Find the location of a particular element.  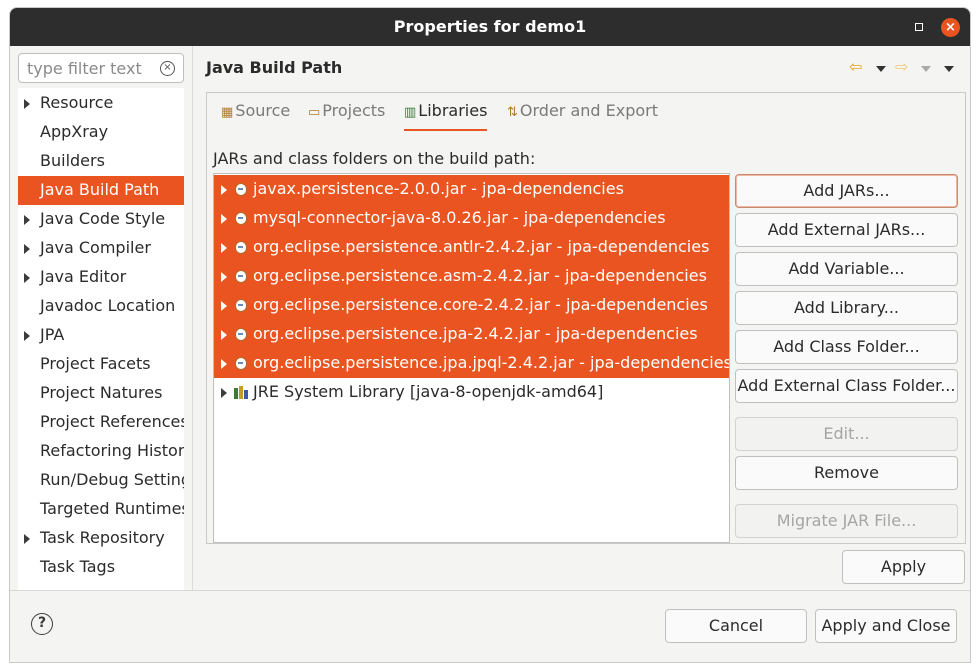

nav-item-label: Project Natures is located at coordinates (101, 392).